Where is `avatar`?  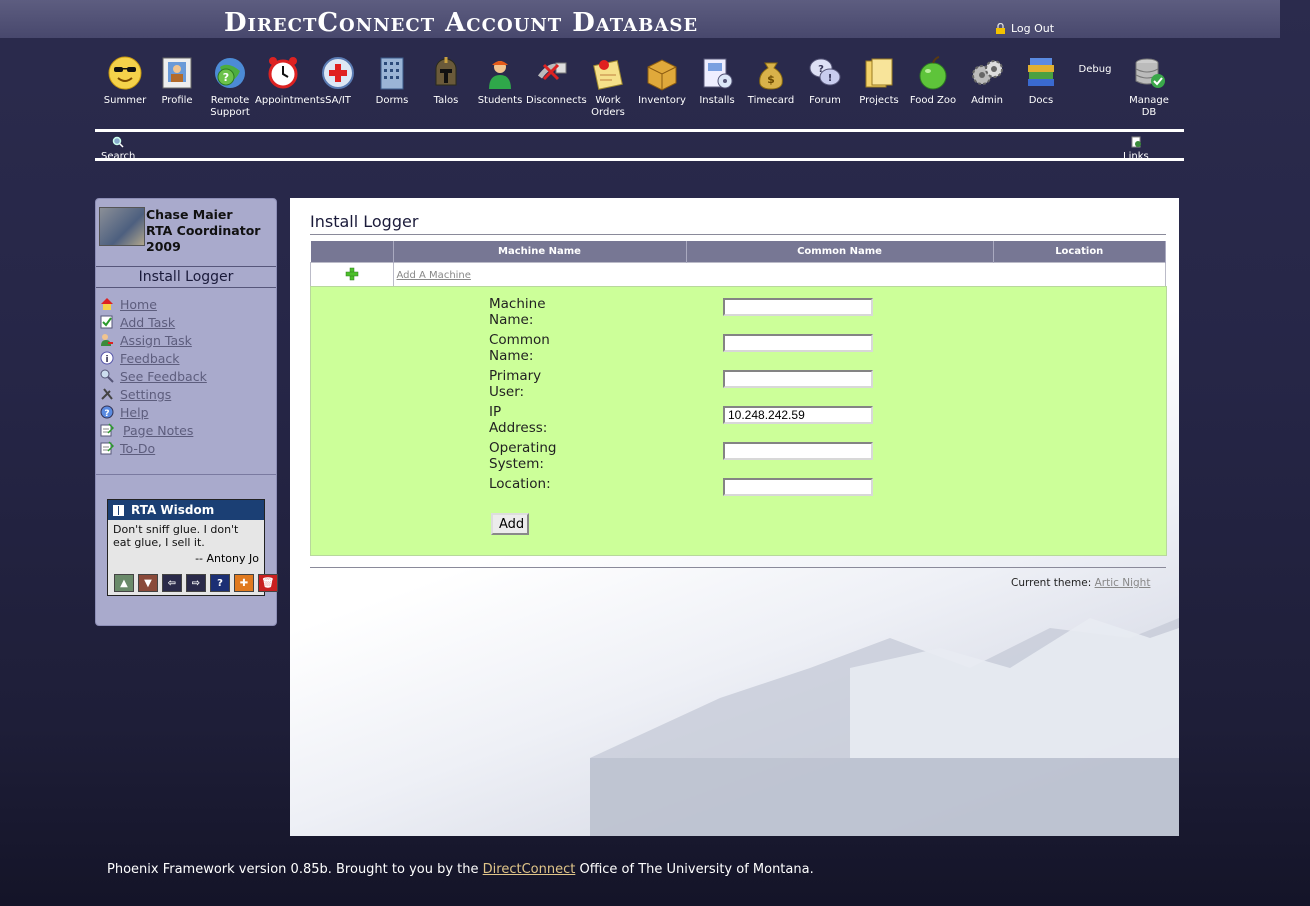 avatar is located at coordinates (122, 226).